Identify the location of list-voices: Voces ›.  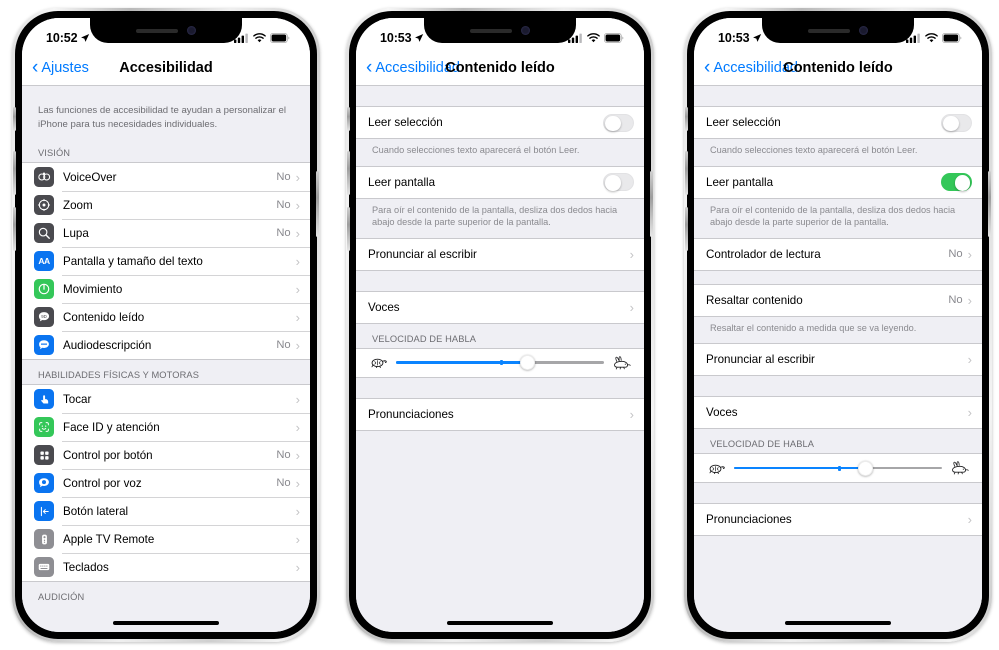
(838, 412).